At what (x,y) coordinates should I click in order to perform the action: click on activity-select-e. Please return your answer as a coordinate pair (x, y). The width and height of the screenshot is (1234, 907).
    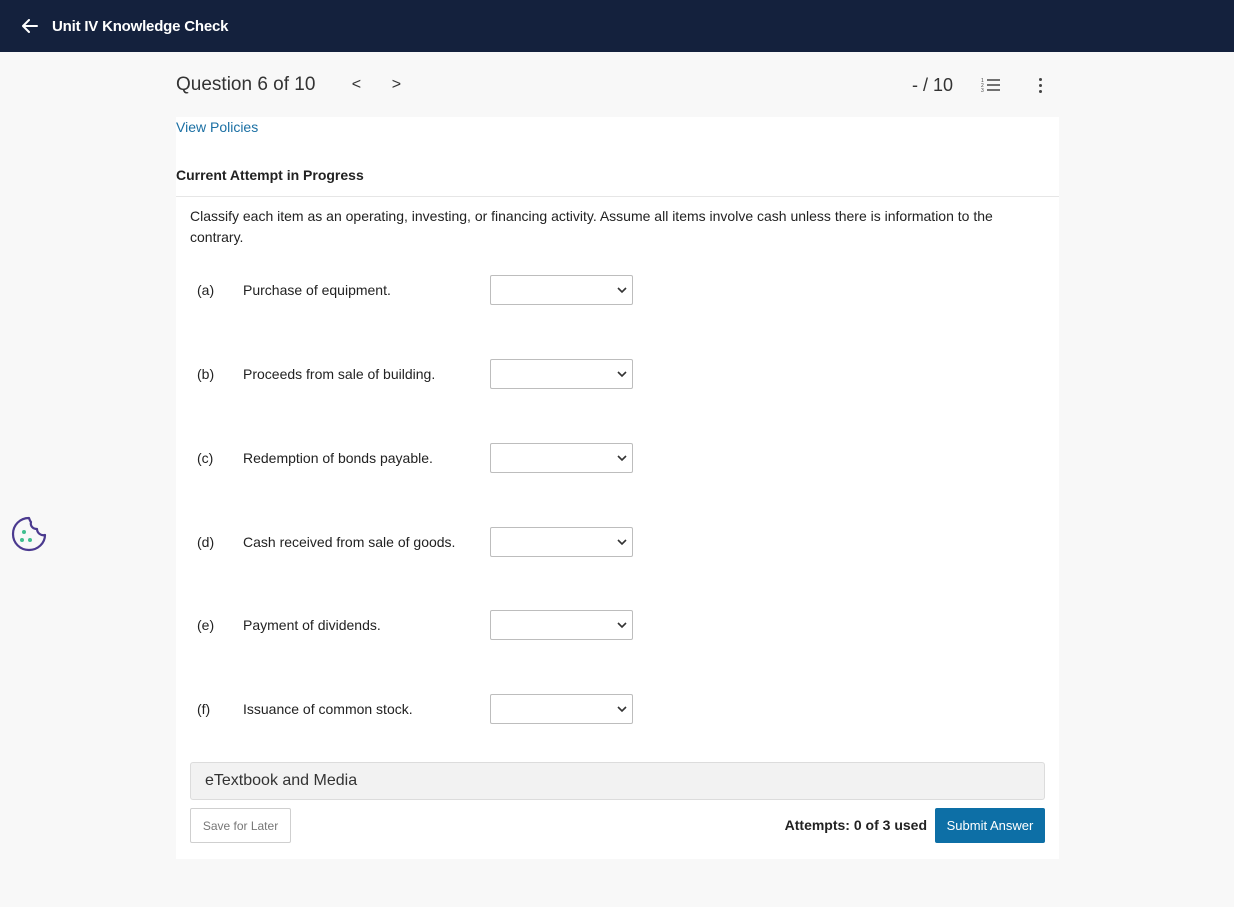
    Looking at the image, I should click on (561, 625).